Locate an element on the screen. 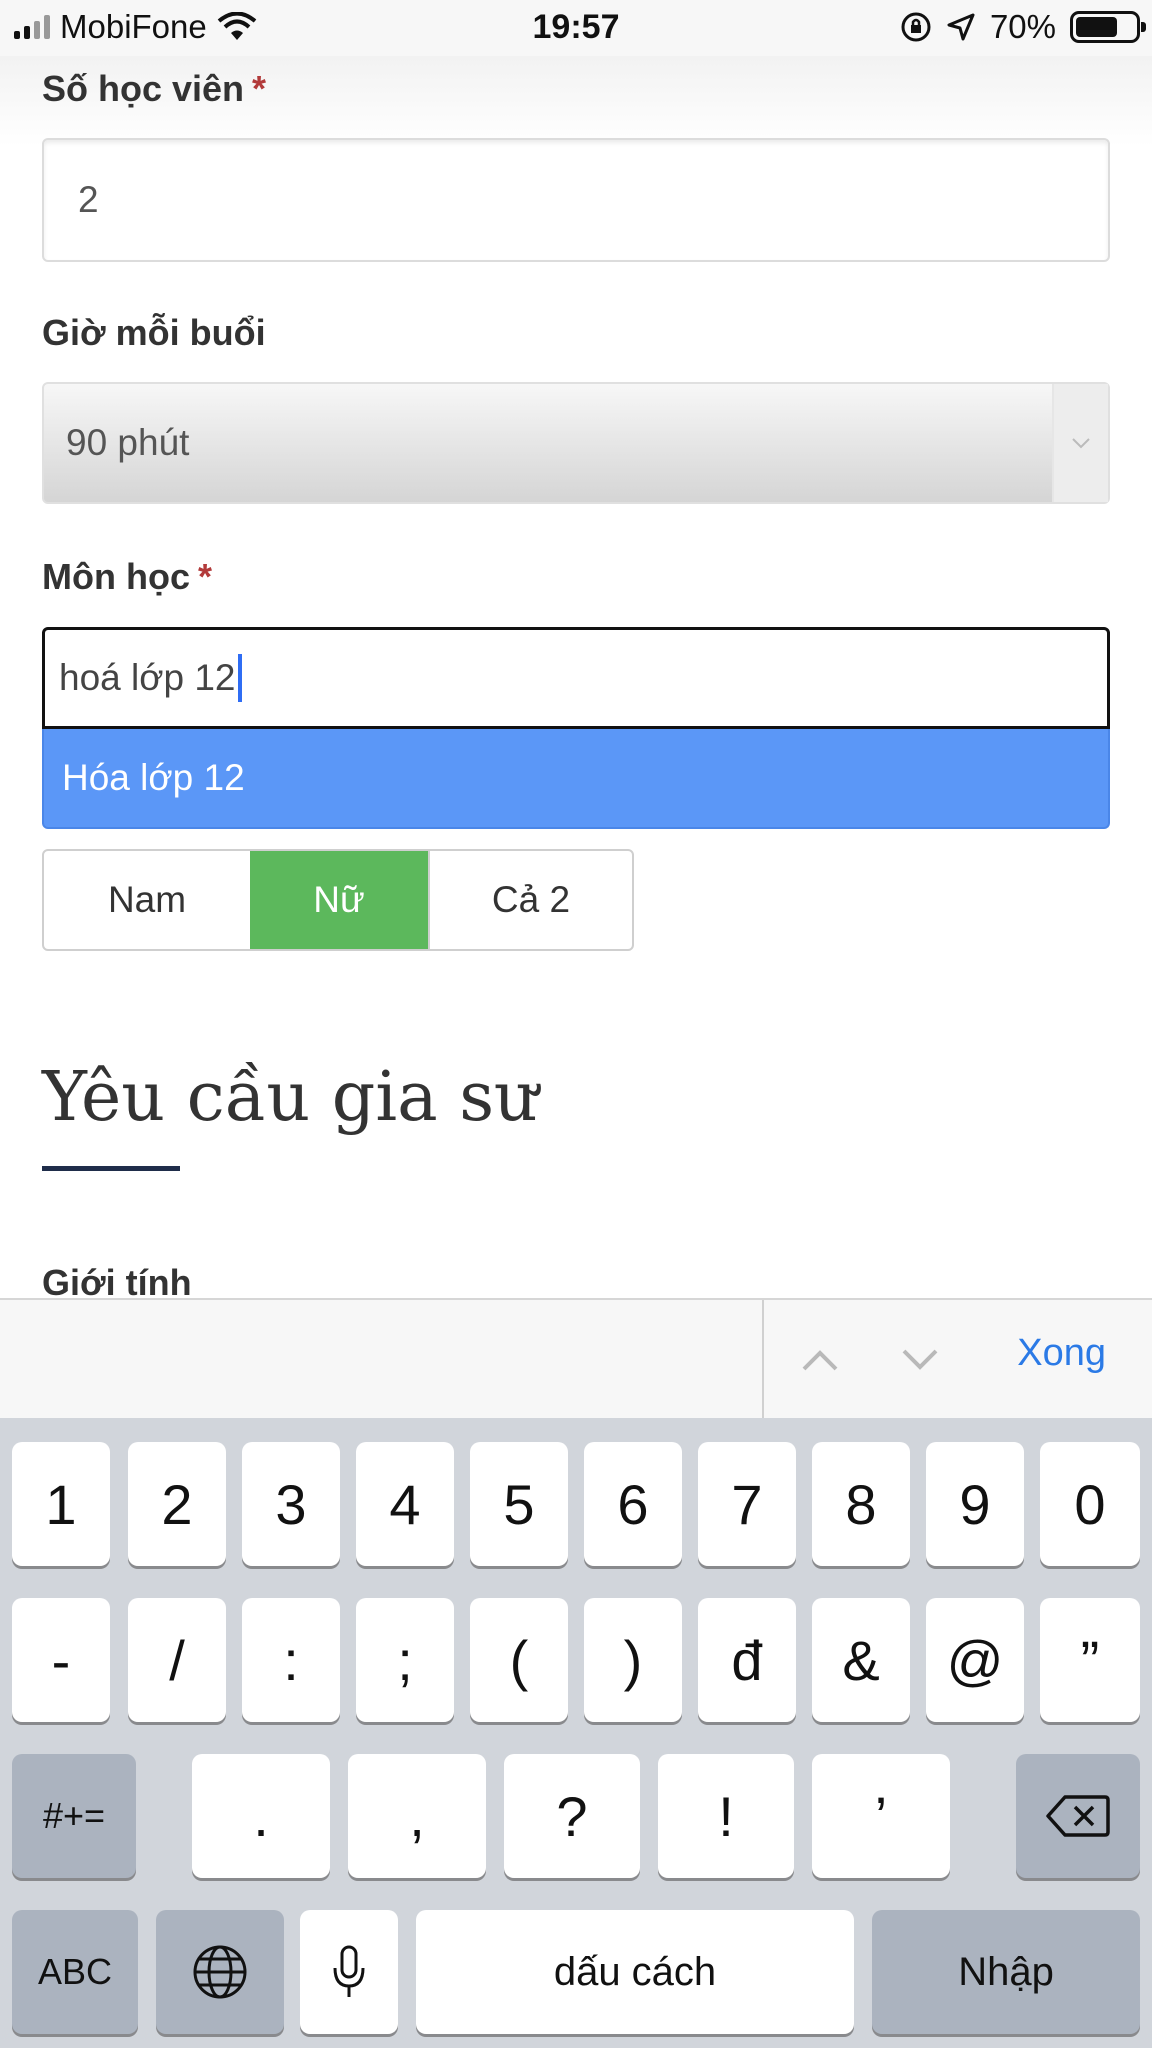 The height and width of the screenshot is (2048, 1152). battery-icon is located at coordinates (1108, 27).